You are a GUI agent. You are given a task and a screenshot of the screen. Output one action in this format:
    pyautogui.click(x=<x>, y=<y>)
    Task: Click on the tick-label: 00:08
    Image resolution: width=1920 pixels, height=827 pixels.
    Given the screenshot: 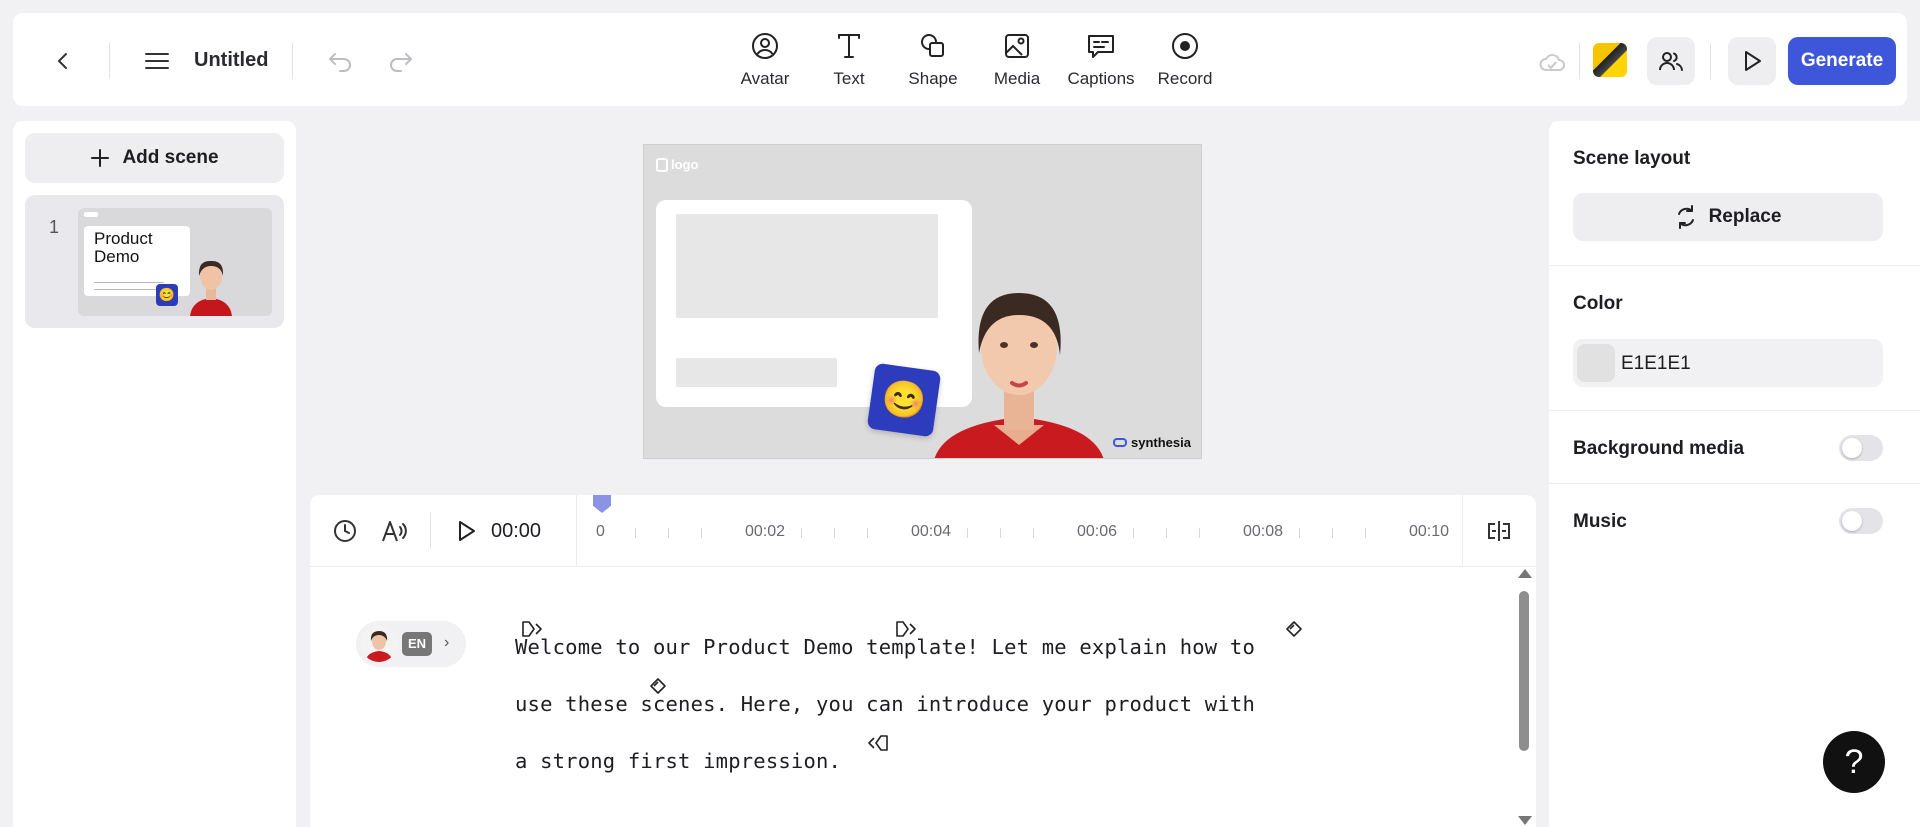 What is the action you would take?
    pyautogui.click(x=1263, y=531)
    